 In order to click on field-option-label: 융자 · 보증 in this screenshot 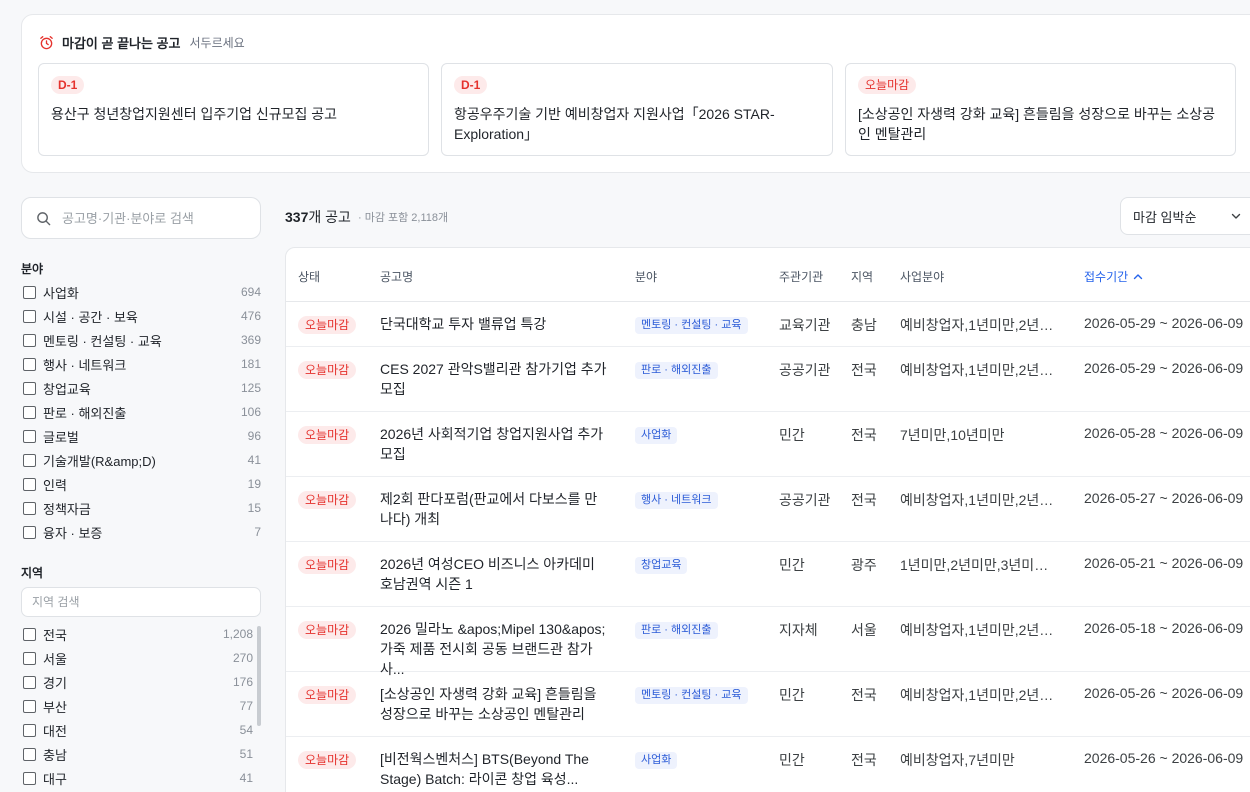, I will do `click(73, 533)`.